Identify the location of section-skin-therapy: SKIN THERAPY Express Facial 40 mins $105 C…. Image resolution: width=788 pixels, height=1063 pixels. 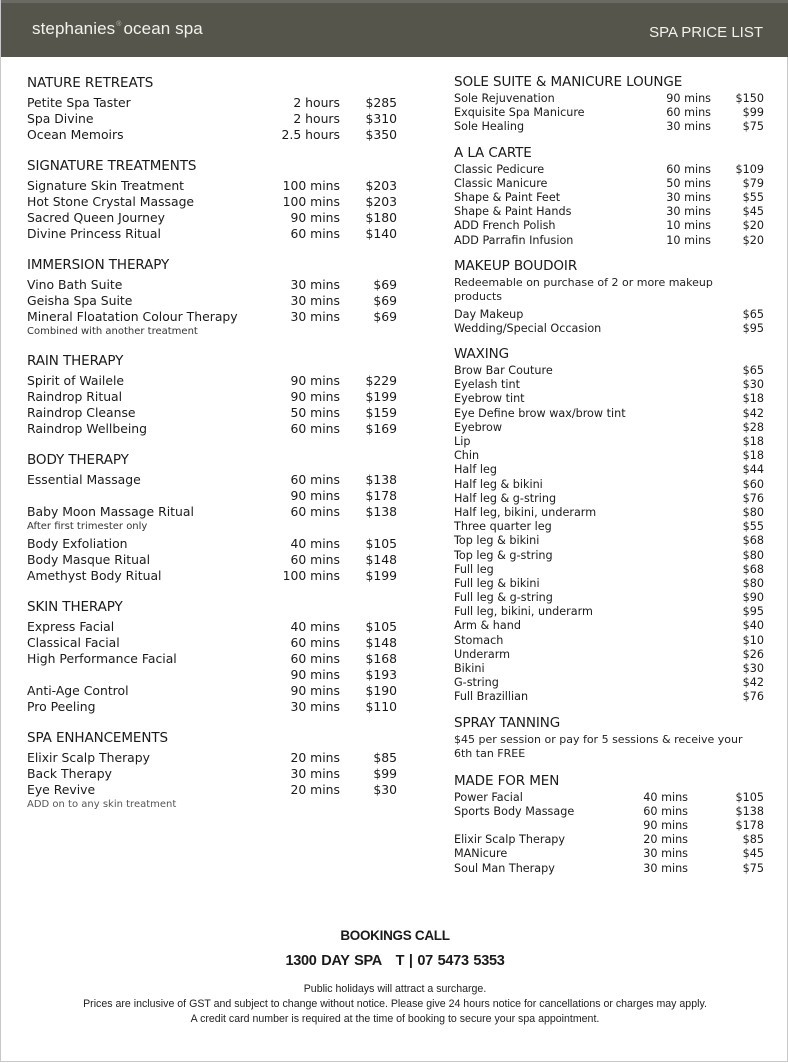
(212, 656).